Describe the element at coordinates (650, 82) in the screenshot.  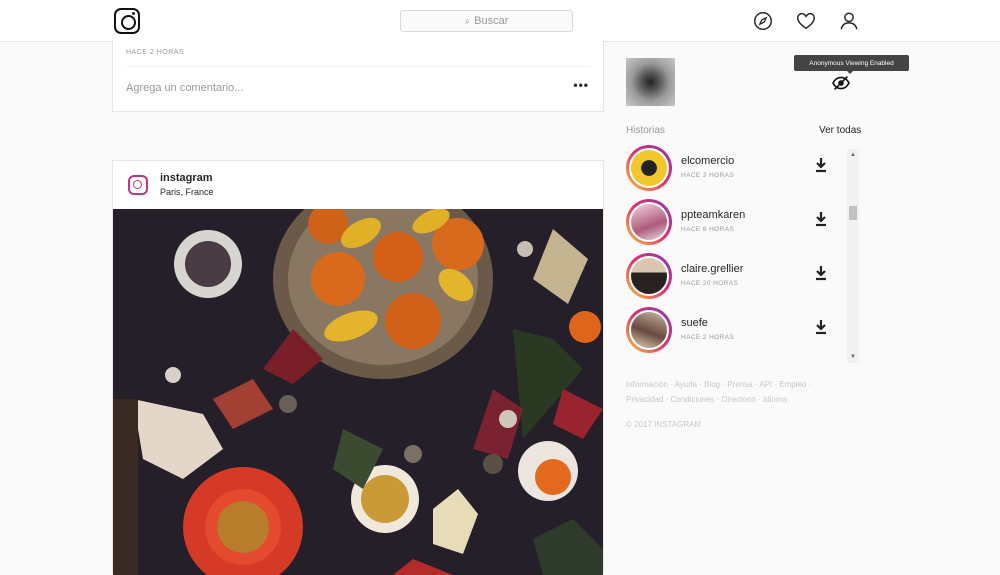
I see `profile-thumbnail` at that location.